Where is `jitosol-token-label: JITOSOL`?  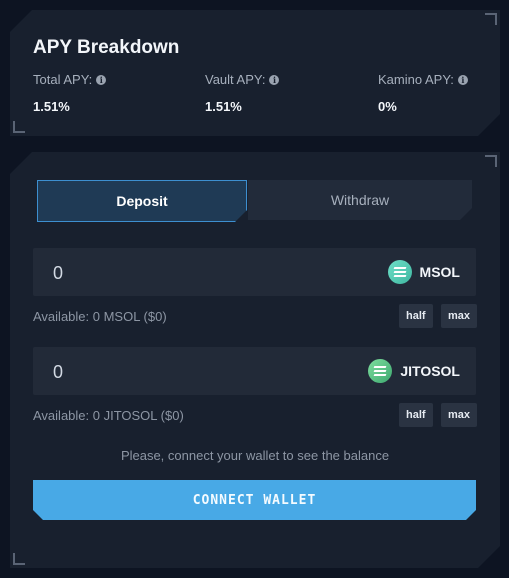 jitosol-token-label: JITOSOL is located at coordinates (430, 371).